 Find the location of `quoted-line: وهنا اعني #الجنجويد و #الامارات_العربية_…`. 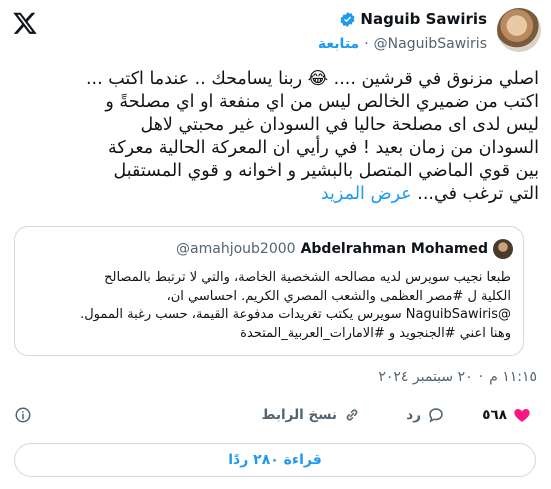

quoted-line: وهنا اعني #الجنجويد و #الامارات_العربية_… is located at coordinates (375, 333).